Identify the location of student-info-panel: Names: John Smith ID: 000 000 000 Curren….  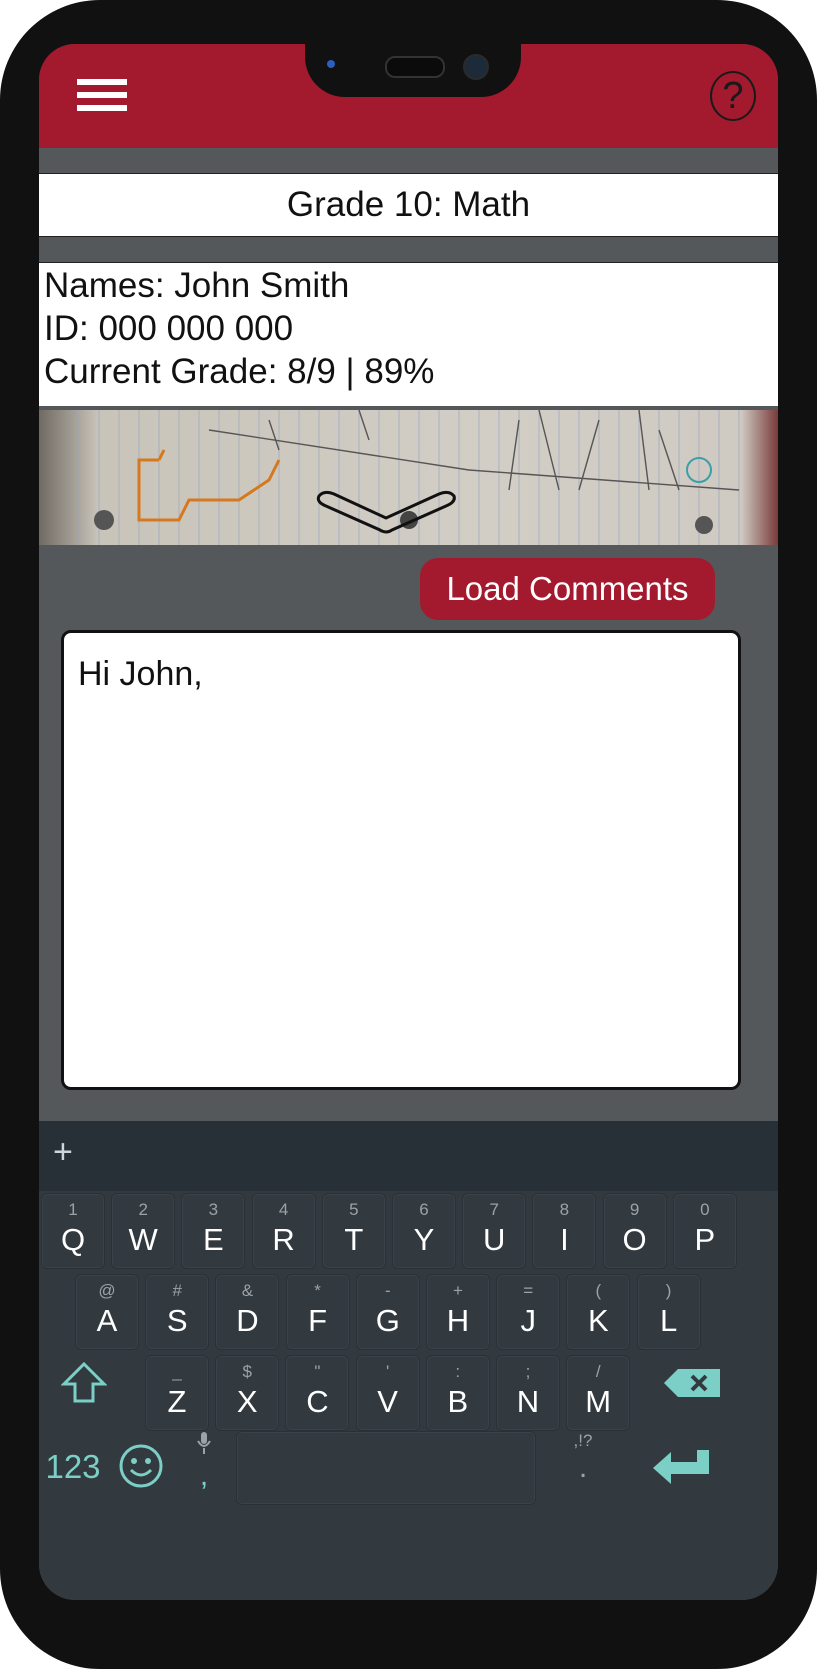
(408, 334).